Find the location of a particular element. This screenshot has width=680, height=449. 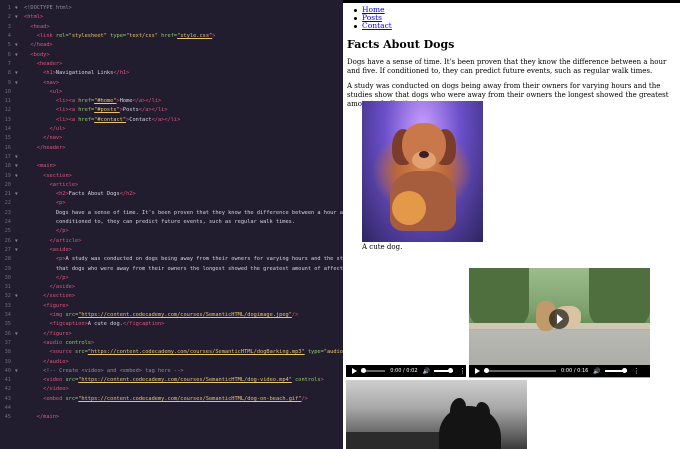

code-line: 35 <figcaption>A cute dog.</figcaption> is located at coordinates (171, 324).